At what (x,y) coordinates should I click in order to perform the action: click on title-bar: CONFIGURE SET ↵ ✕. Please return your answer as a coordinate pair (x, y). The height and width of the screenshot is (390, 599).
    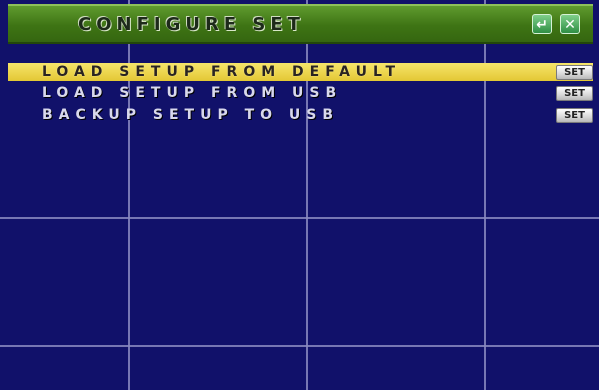
    Looking at the image, I should click on (300, 24).